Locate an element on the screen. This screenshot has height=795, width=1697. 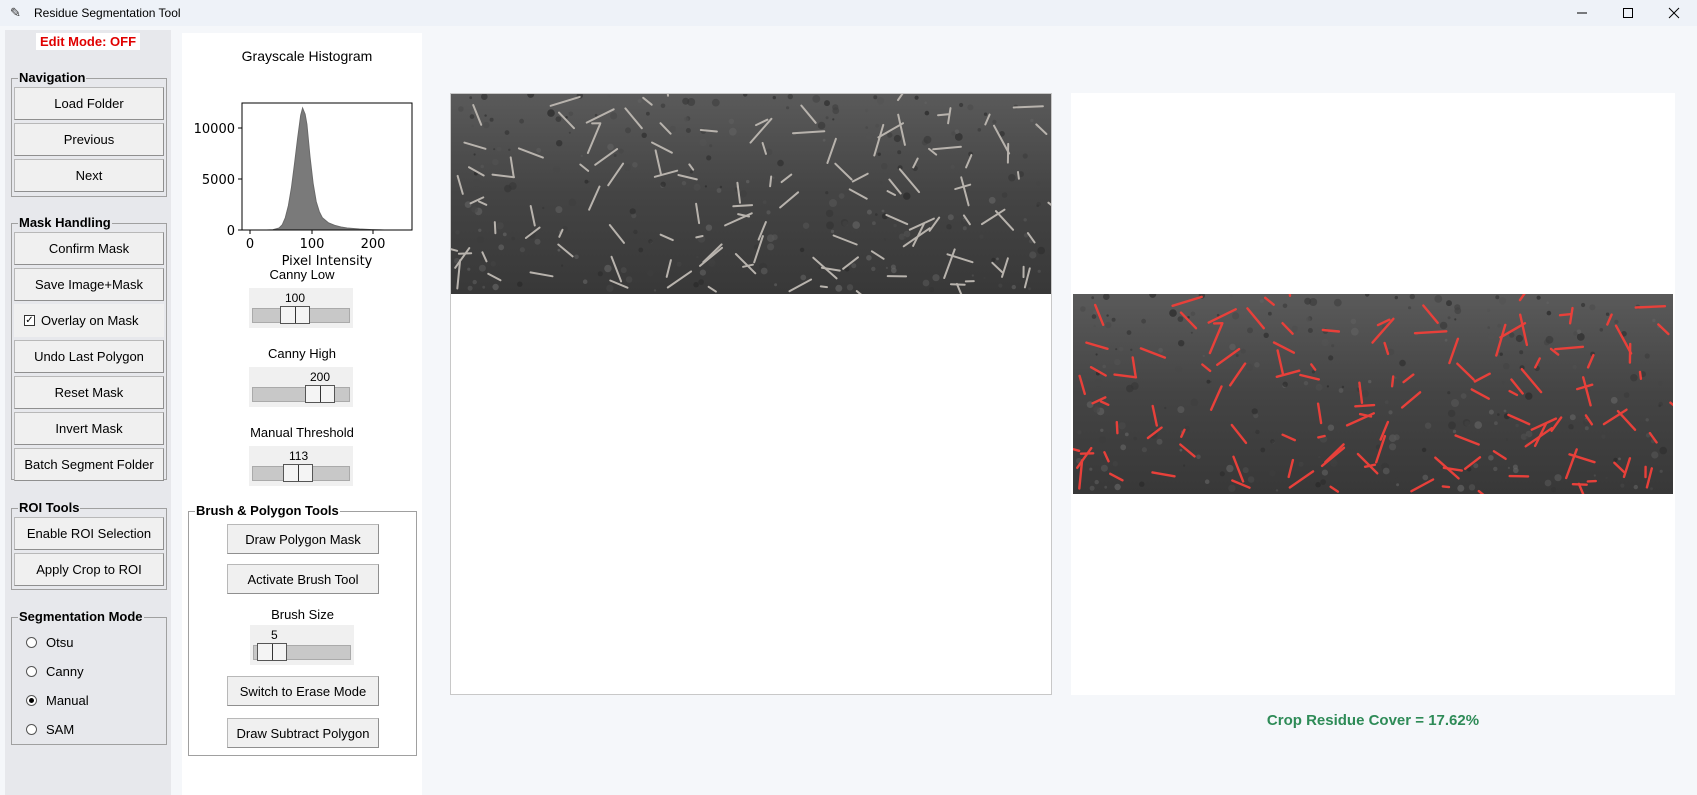
confirm-mask-button: Confirm Mask is located at coordinates (89, 248).